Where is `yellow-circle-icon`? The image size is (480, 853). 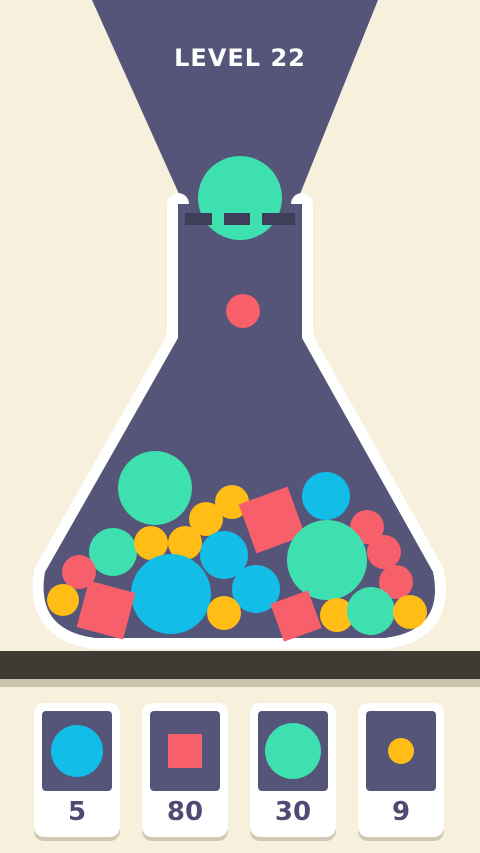
yellow-circle-icon is located at coordinates (401, 751).